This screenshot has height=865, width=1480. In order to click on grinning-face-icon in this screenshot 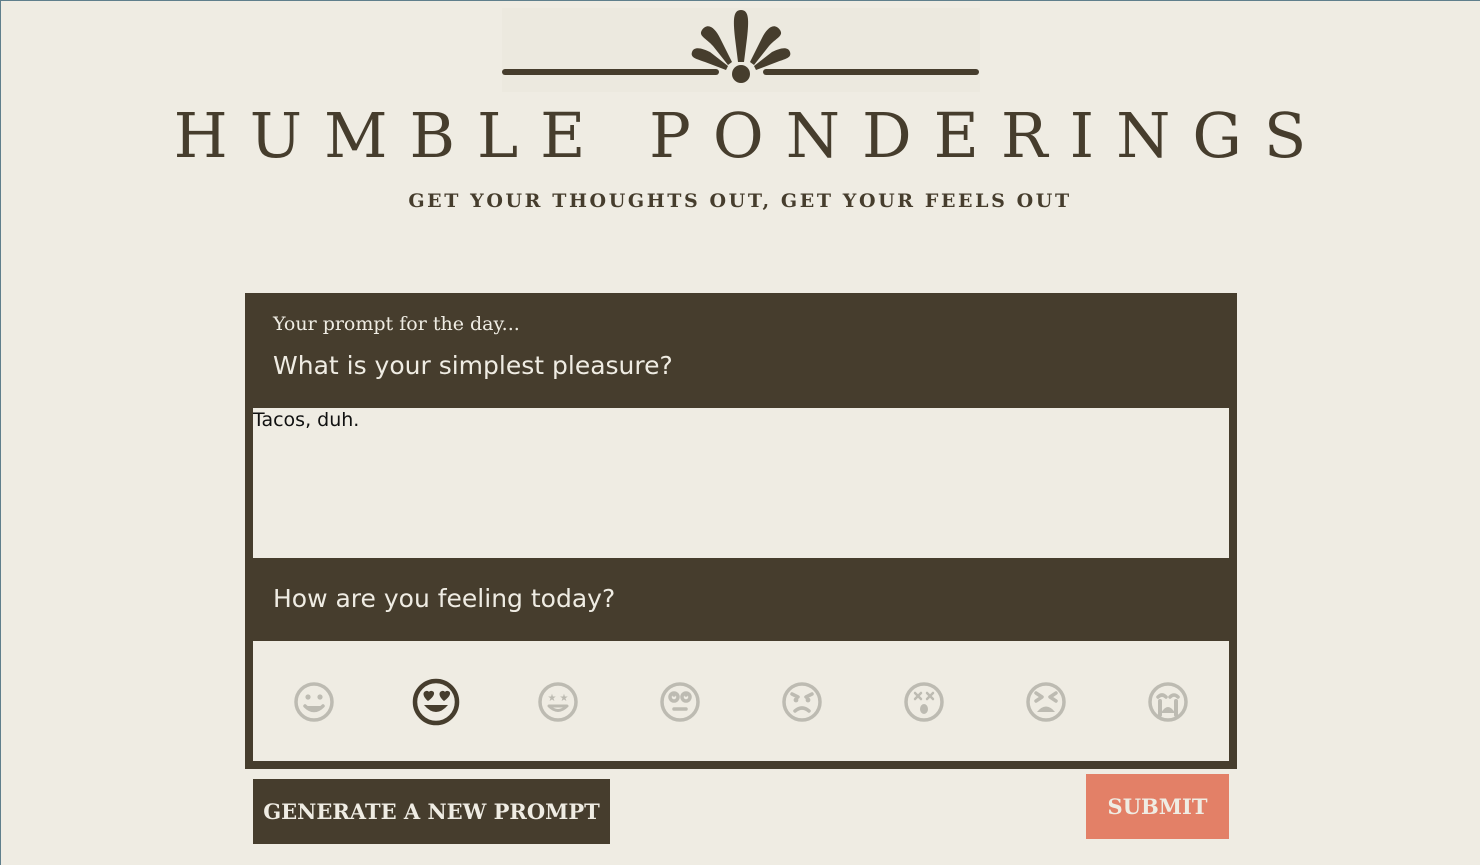, I will do `click(314, 702)`.